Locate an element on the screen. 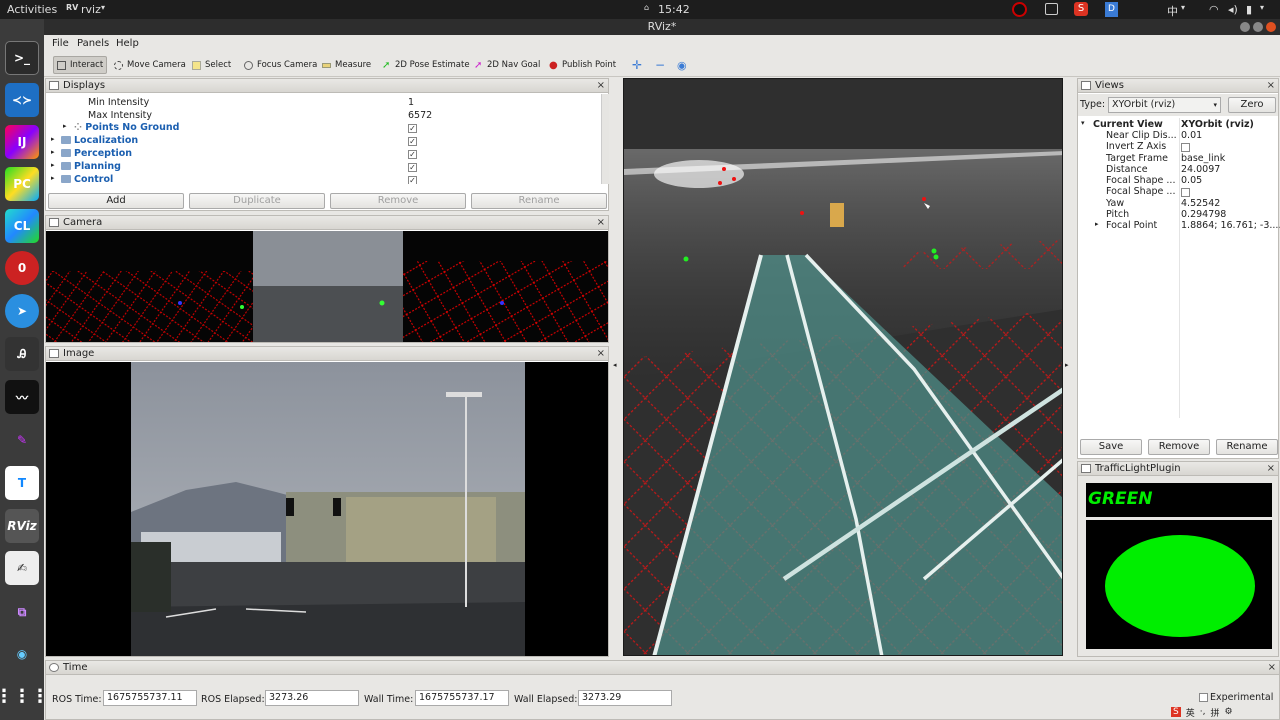 This screenshot has width=1280, height=720. property-value: 1 is located at coordinates (411, 102).